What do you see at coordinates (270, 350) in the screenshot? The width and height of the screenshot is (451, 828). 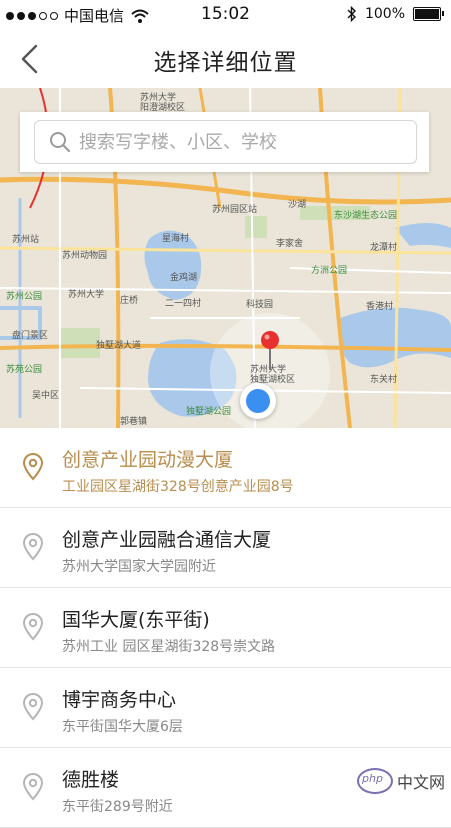 I see `map-pin-icon` at bounding box center [270, 350].